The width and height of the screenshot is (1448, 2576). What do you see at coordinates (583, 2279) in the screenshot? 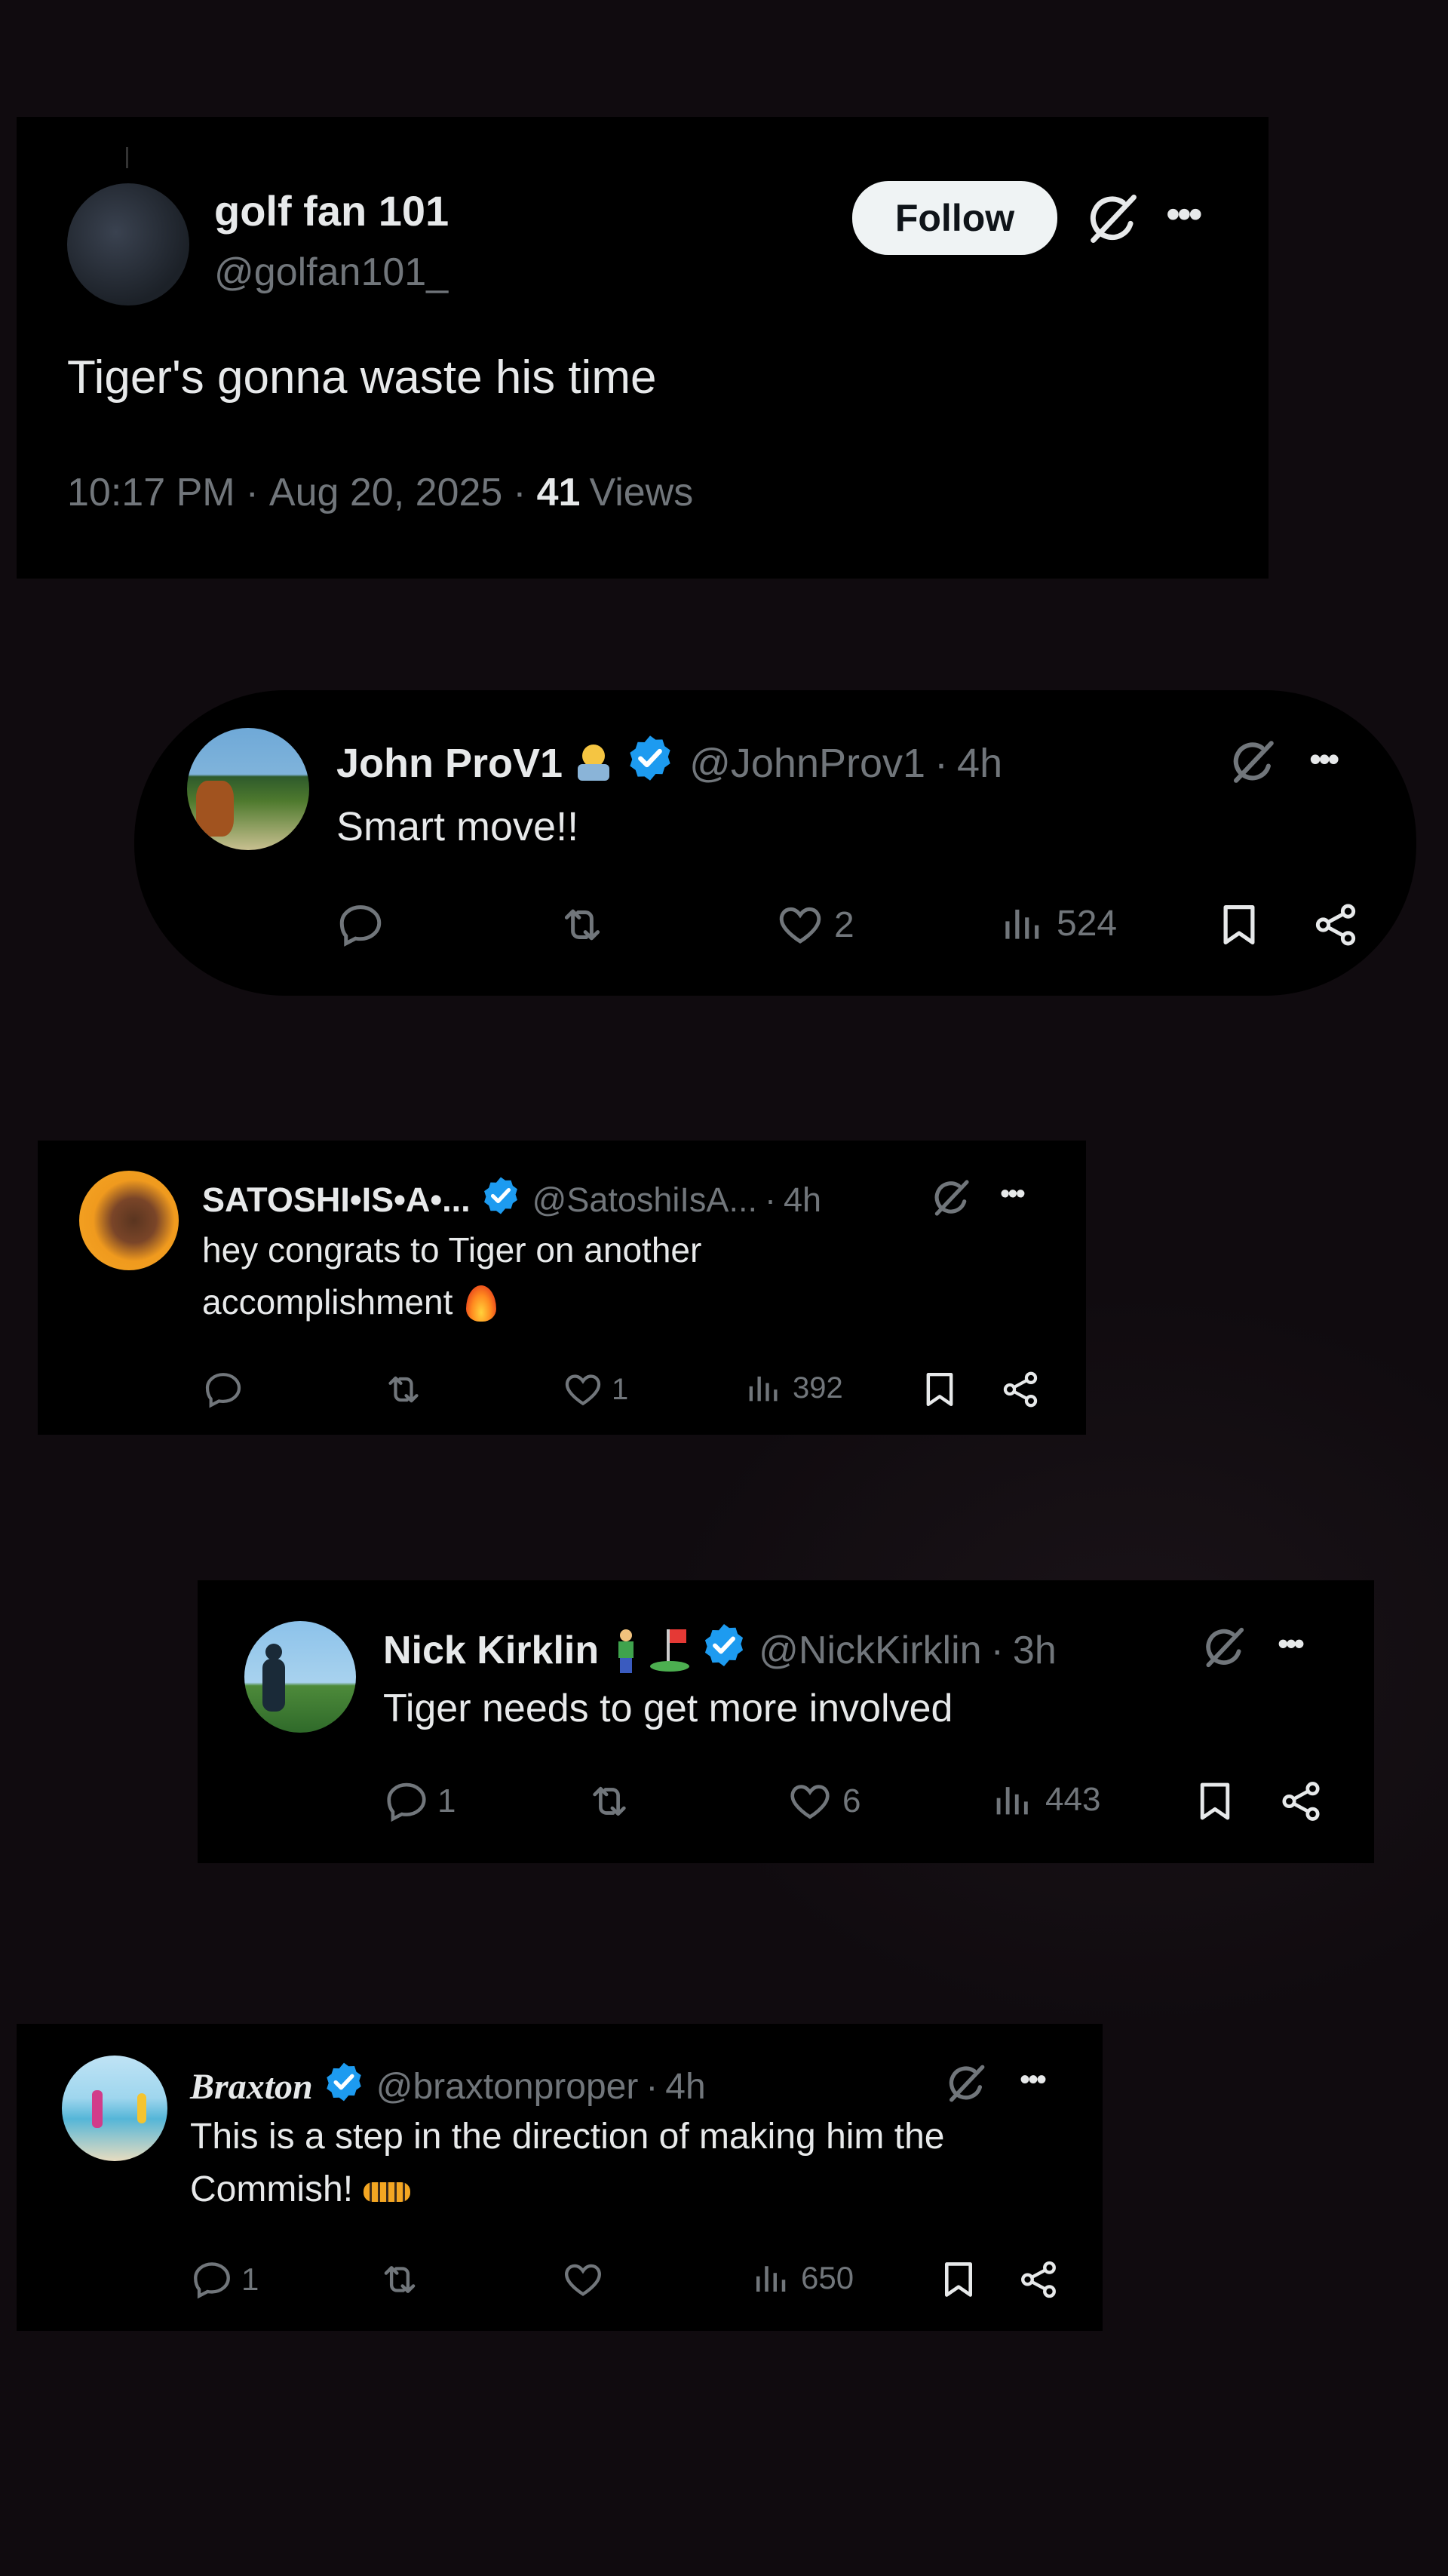
I see `like-button` at bounding box center [583, 2279].